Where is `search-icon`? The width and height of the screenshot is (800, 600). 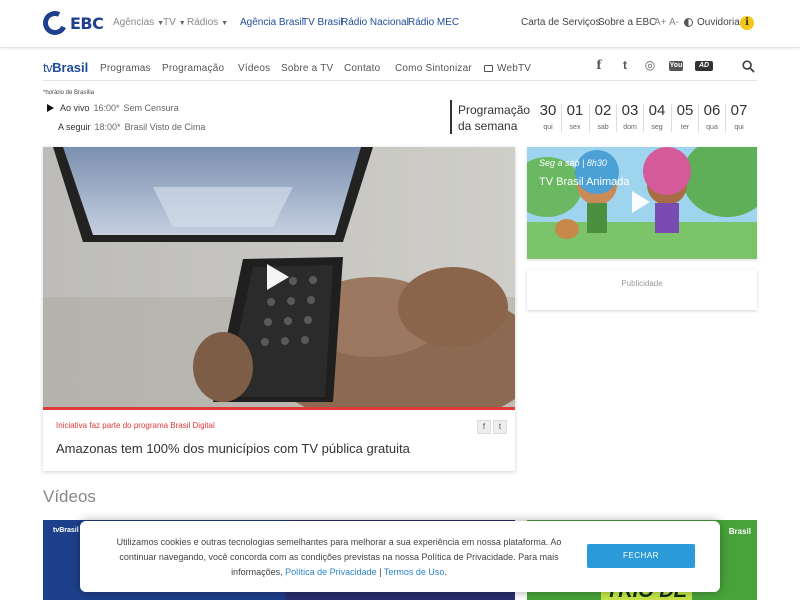
search-icon is located at coordinates (748, 66).